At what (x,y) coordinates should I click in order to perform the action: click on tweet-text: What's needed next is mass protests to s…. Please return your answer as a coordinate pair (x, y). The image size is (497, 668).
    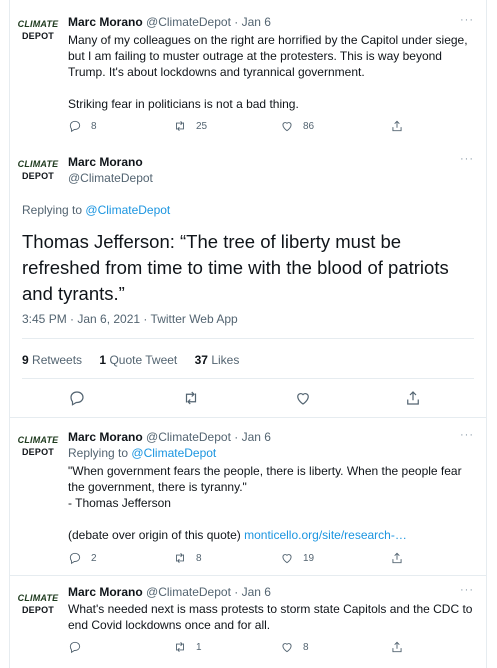
    Looking at the image, I should click on (270, 617).